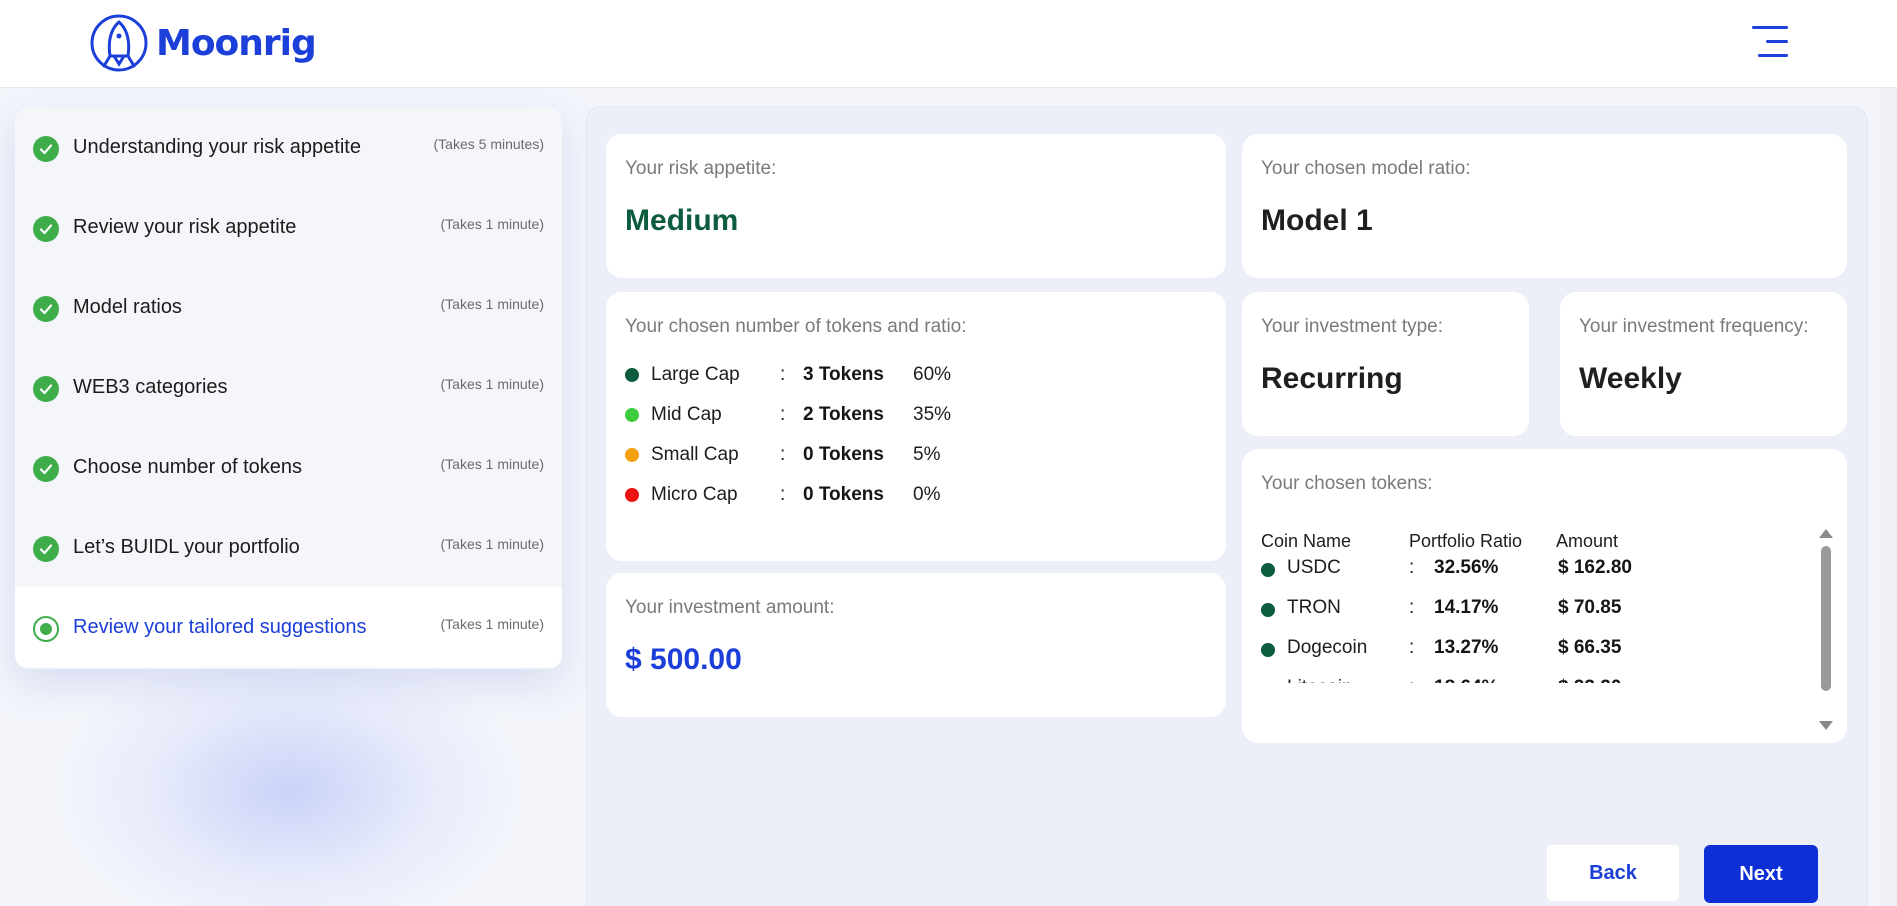 This screenshot has height=906, width=1897. I want to click on current-step-radio-icon, so click(46, 629).